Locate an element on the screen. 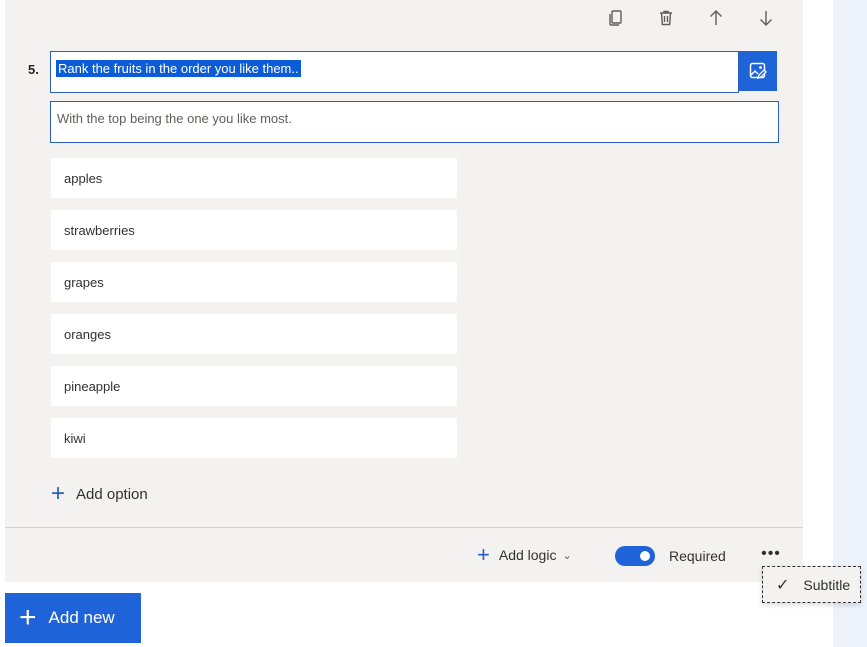 This screenshot has width=867, height=647. add-logic-button: + Add logic ⌄ is located at coordinates (524, 554).